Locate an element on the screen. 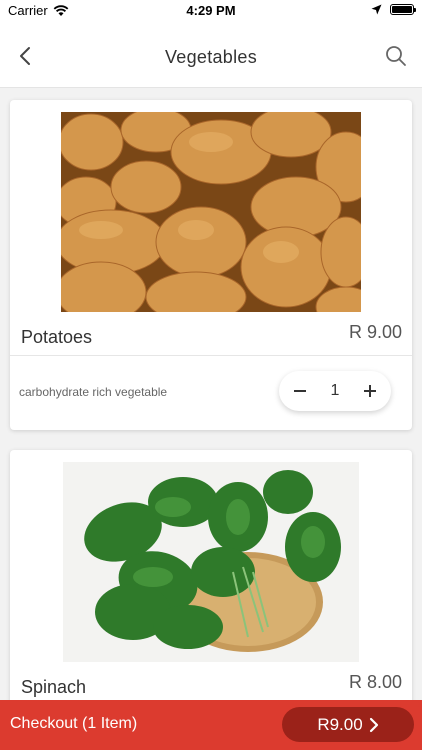 The width and height of the screenshot is (422, 750). navigation-bar: Vegetables is located at coordinates (211, 55).